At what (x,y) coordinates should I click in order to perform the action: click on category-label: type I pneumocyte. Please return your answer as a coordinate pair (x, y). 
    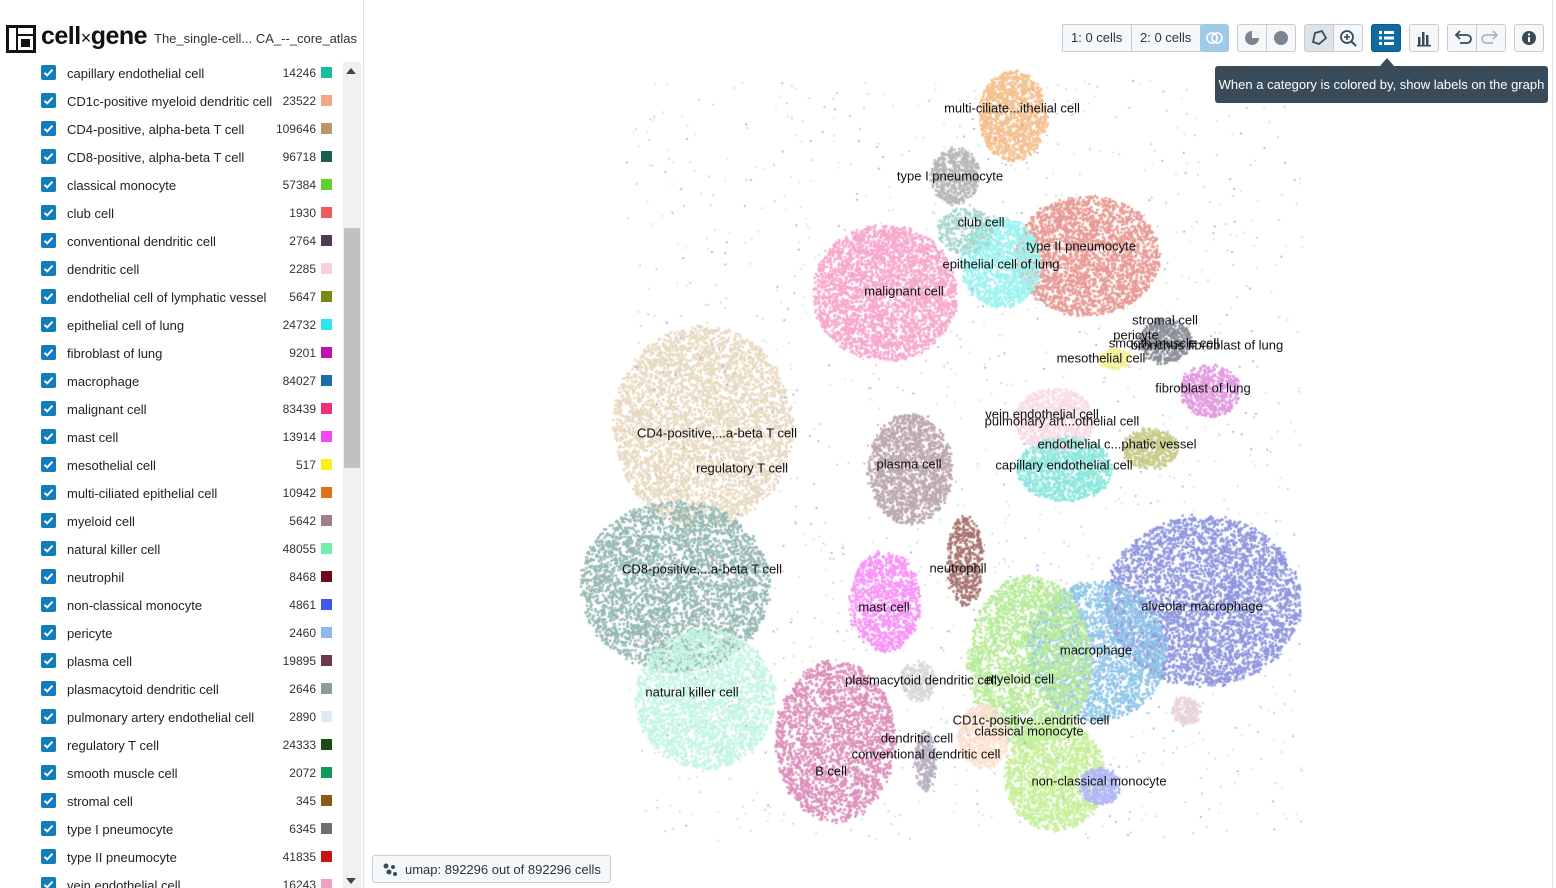
    Looking at the image, I should click on (120, 829).